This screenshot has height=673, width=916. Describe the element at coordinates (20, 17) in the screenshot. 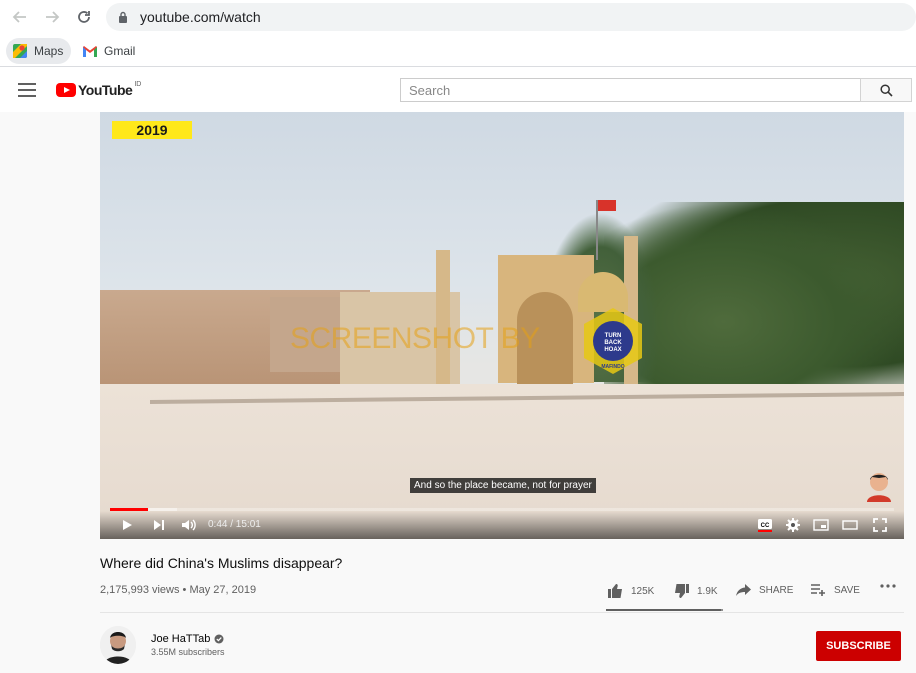

I see `back-arrow-icon` at that location.